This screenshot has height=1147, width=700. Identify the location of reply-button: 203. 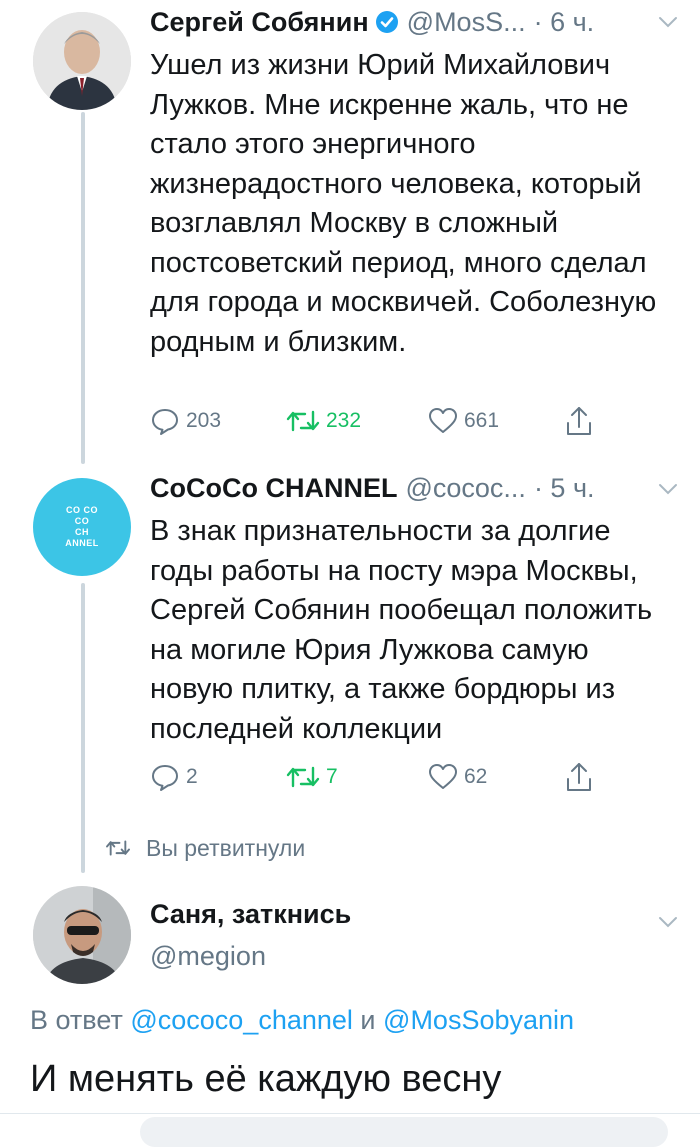
(185, 421).